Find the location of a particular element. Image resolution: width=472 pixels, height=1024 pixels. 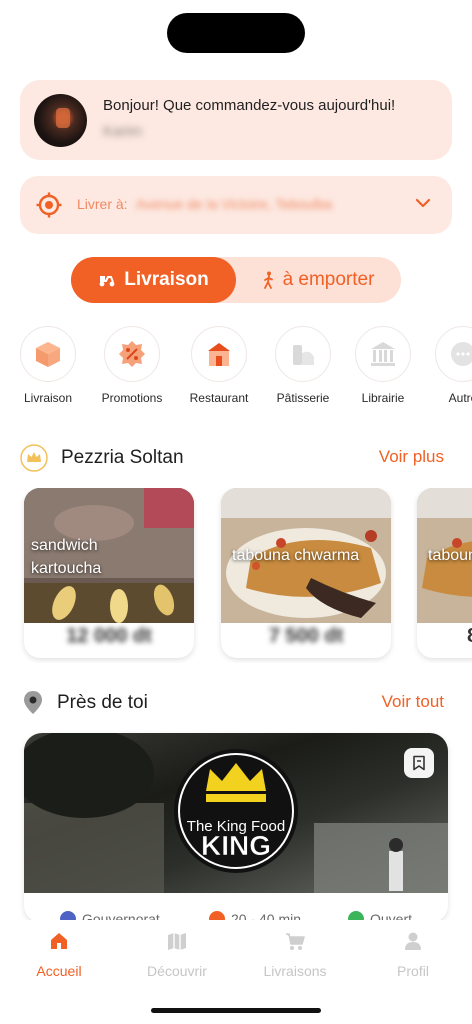

category-label: Librairie is located at coordinates (383, 398).